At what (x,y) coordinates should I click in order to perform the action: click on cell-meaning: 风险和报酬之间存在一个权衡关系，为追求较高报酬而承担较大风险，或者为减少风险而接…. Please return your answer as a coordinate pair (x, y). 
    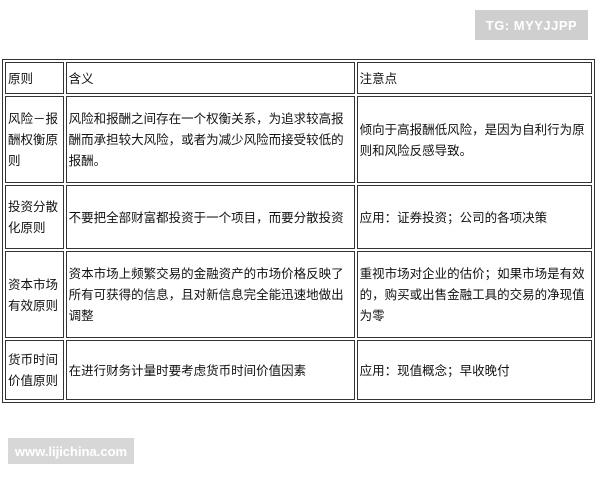
    Looking at the image, I should click on (210, 139).